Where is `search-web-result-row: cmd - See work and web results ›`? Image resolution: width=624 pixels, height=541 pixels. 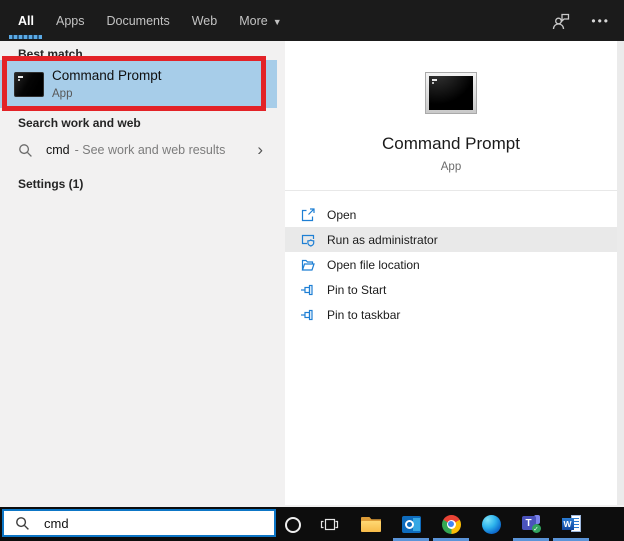 search-web-result-row: cmd - See work and web results › is located at coordinates (138, 150).